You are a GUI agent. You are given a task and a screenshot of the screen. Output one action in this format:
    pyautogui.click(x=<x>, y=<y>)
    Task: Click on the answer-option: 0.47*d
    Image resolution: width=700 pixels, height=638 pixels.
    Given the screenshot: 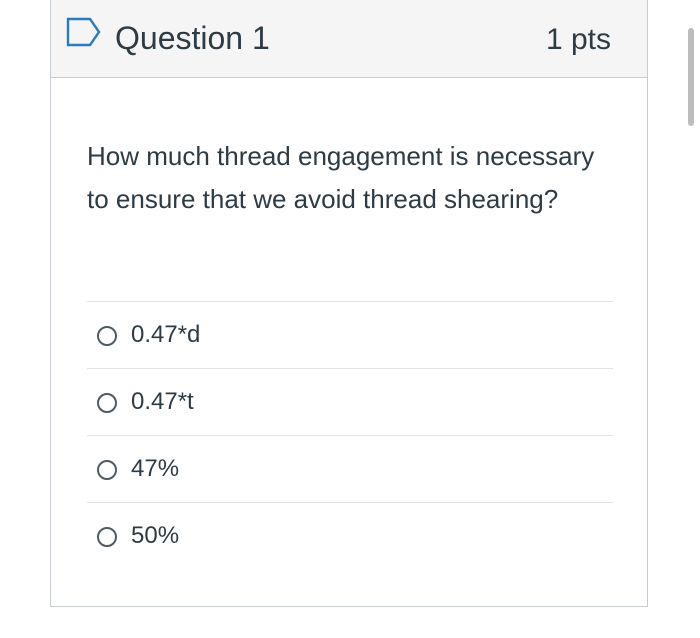 What is the action you would take?
    pyautogui.click(x=350, y=334)
    